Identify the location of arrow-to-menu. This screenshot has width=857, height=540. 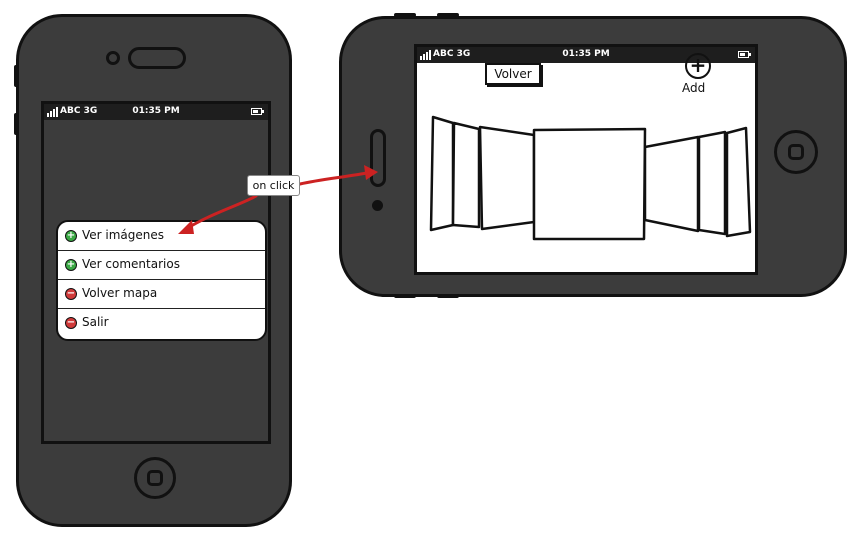
(221, 212).